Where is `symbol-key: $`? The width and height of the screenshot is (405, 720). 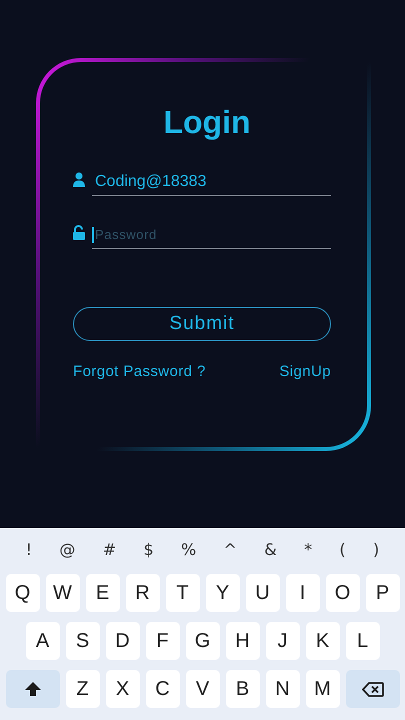
symbol-key: $ is located at coordinates (148, 549).